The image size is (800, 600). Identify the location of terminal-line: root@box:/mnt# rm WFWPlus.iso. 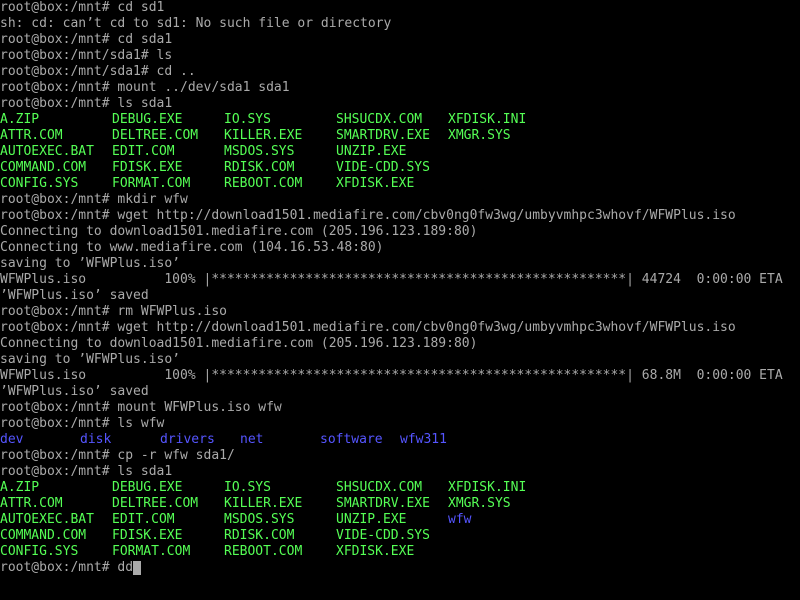
(113, 311).